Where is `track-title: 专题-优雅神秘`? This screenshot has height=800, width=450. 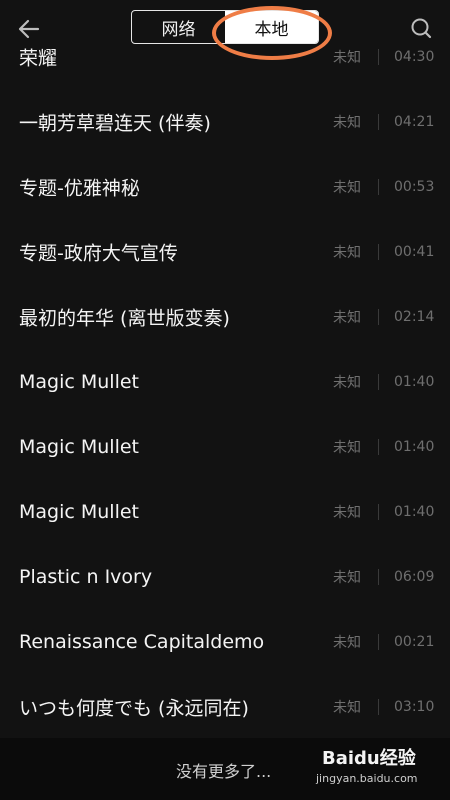
track-title: 专题-优雅神秘 is located at coordinates (79, 188).